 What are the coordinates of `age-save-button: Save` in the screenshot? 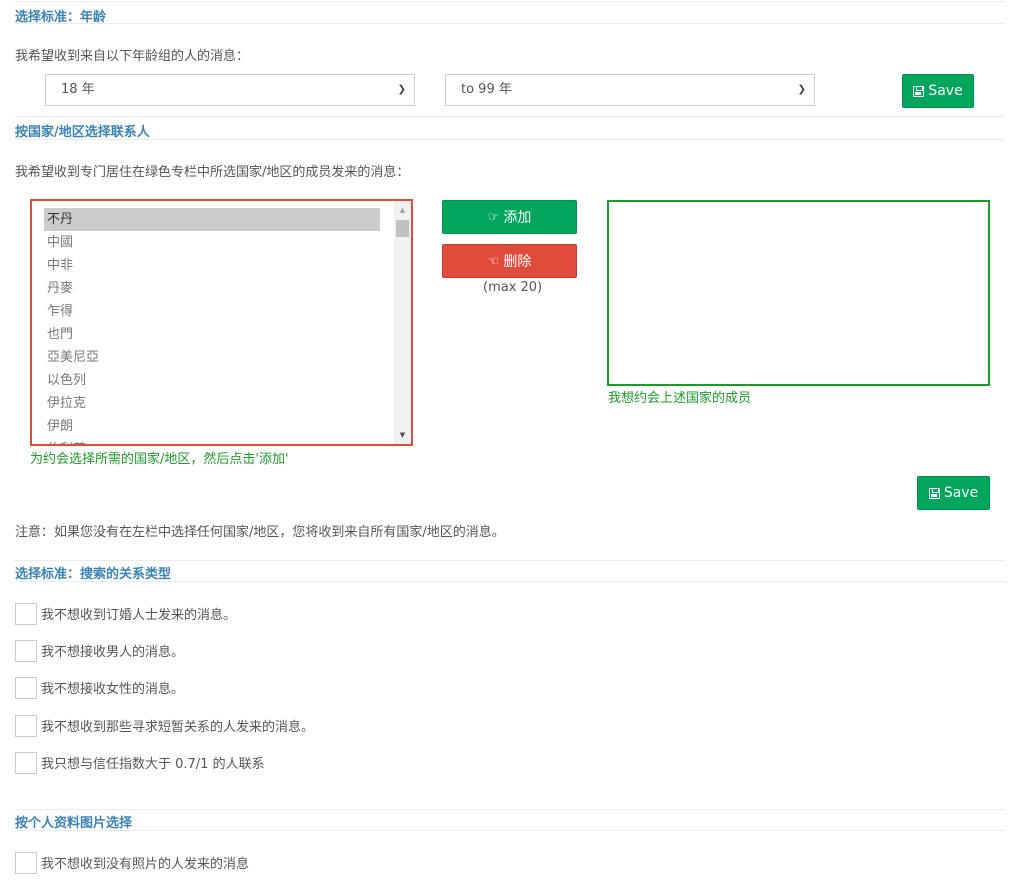 It's located at (938, 91).